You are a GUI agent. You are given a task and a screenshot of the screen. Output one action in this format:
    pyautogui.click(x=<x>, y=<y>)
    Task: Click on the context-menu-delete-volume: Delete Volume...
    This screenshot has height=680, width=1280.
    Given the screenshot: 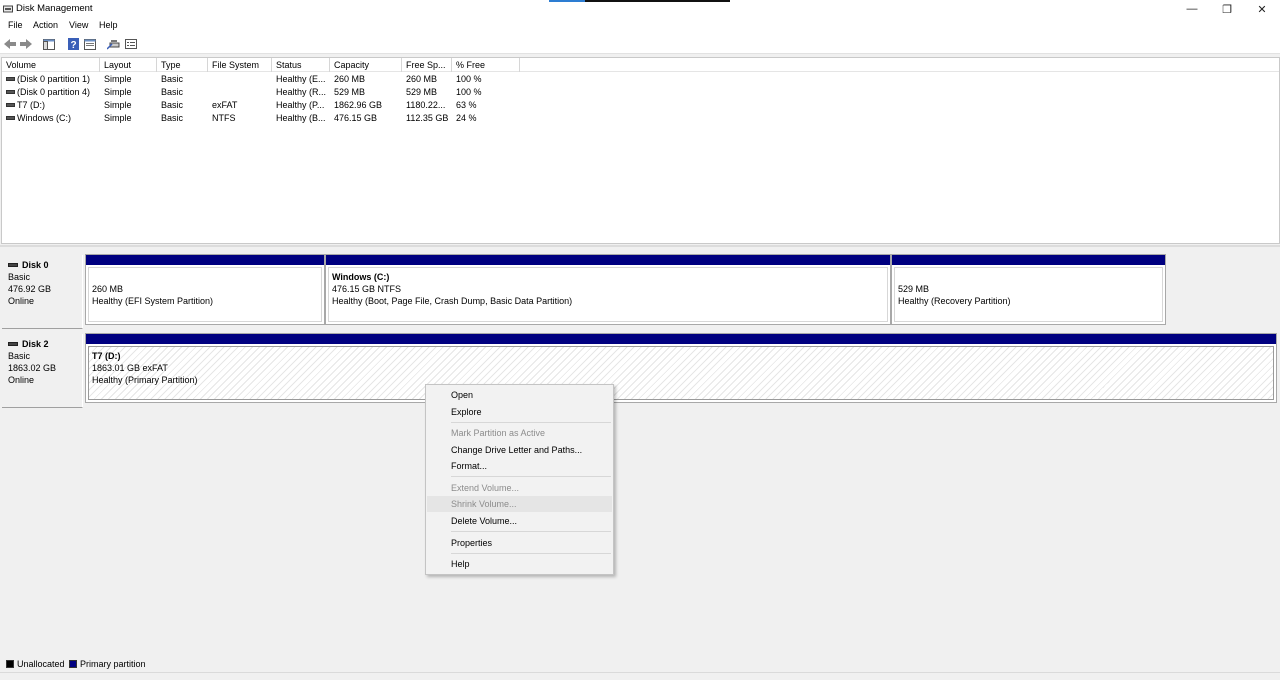 What is the action you would take?
    pyautogui.click(x=519, y=521)
    